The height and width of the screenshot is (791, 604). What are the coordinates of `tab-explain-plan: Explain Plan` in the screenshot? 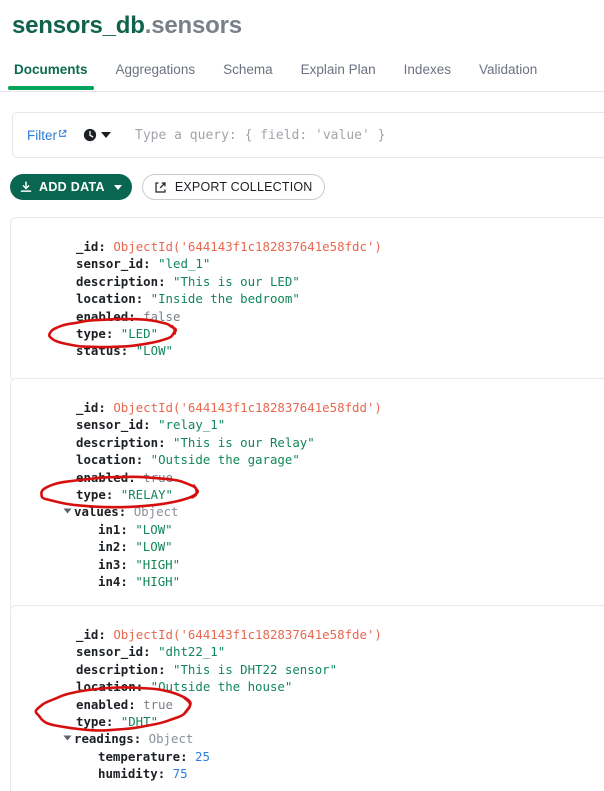 It's located at (338, 75).